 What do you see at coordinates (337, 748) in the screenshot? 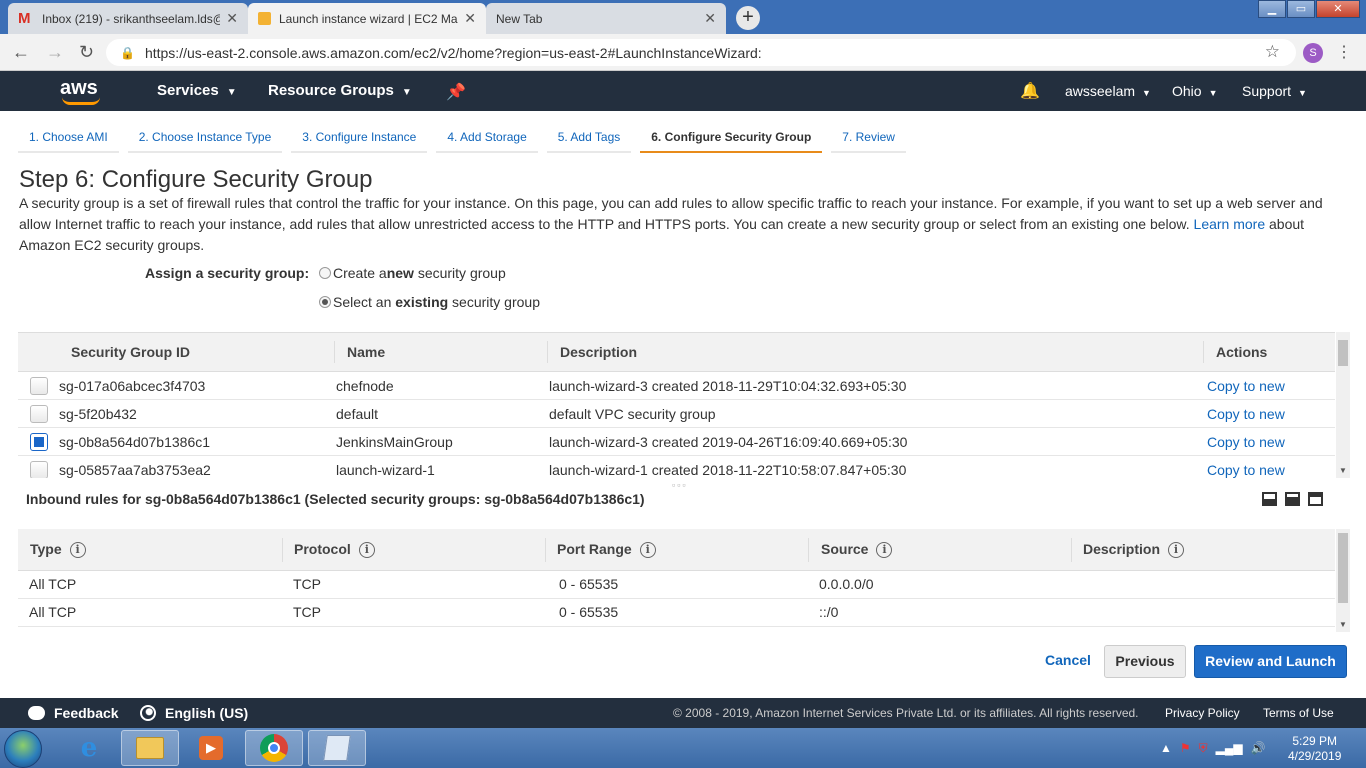
I see `notepad-icon` at bounding box center [337, 748].